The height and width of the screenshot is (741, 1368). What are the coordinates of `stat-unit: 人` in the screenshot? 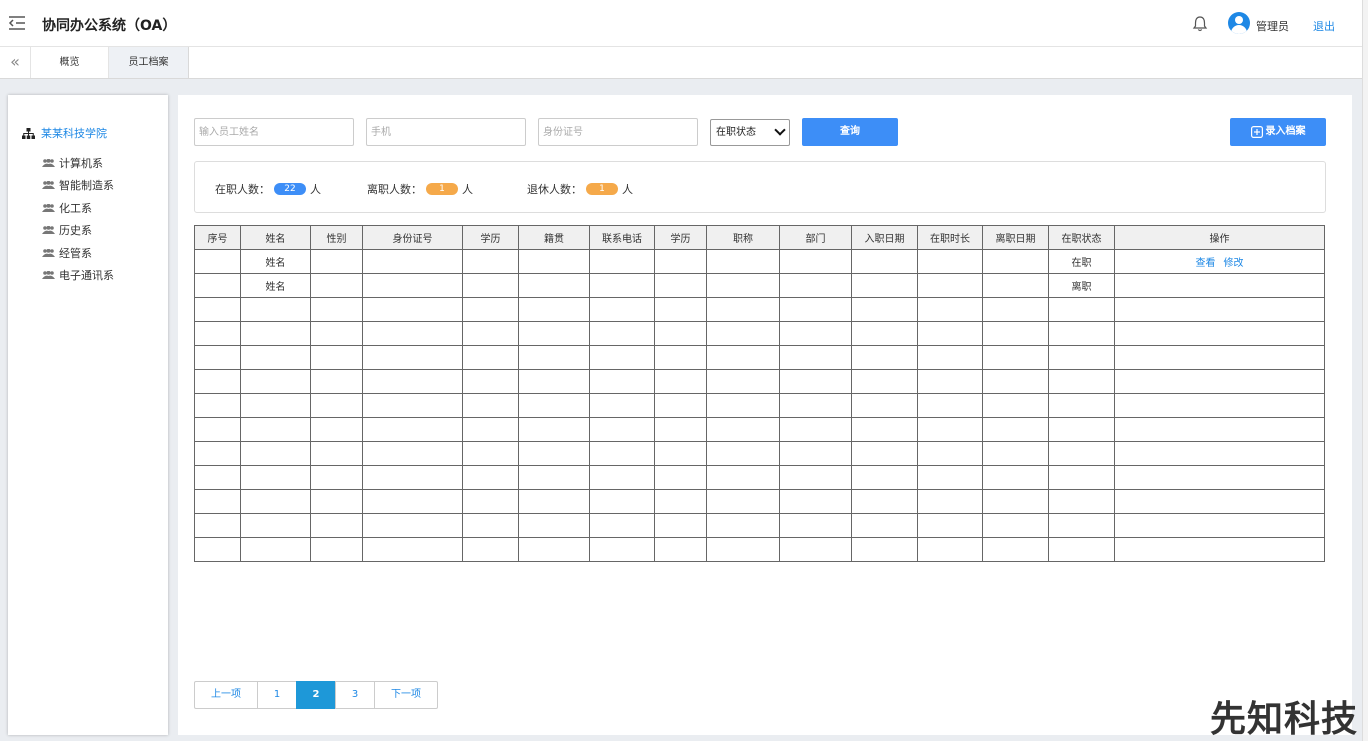 It's located at (467, 189).